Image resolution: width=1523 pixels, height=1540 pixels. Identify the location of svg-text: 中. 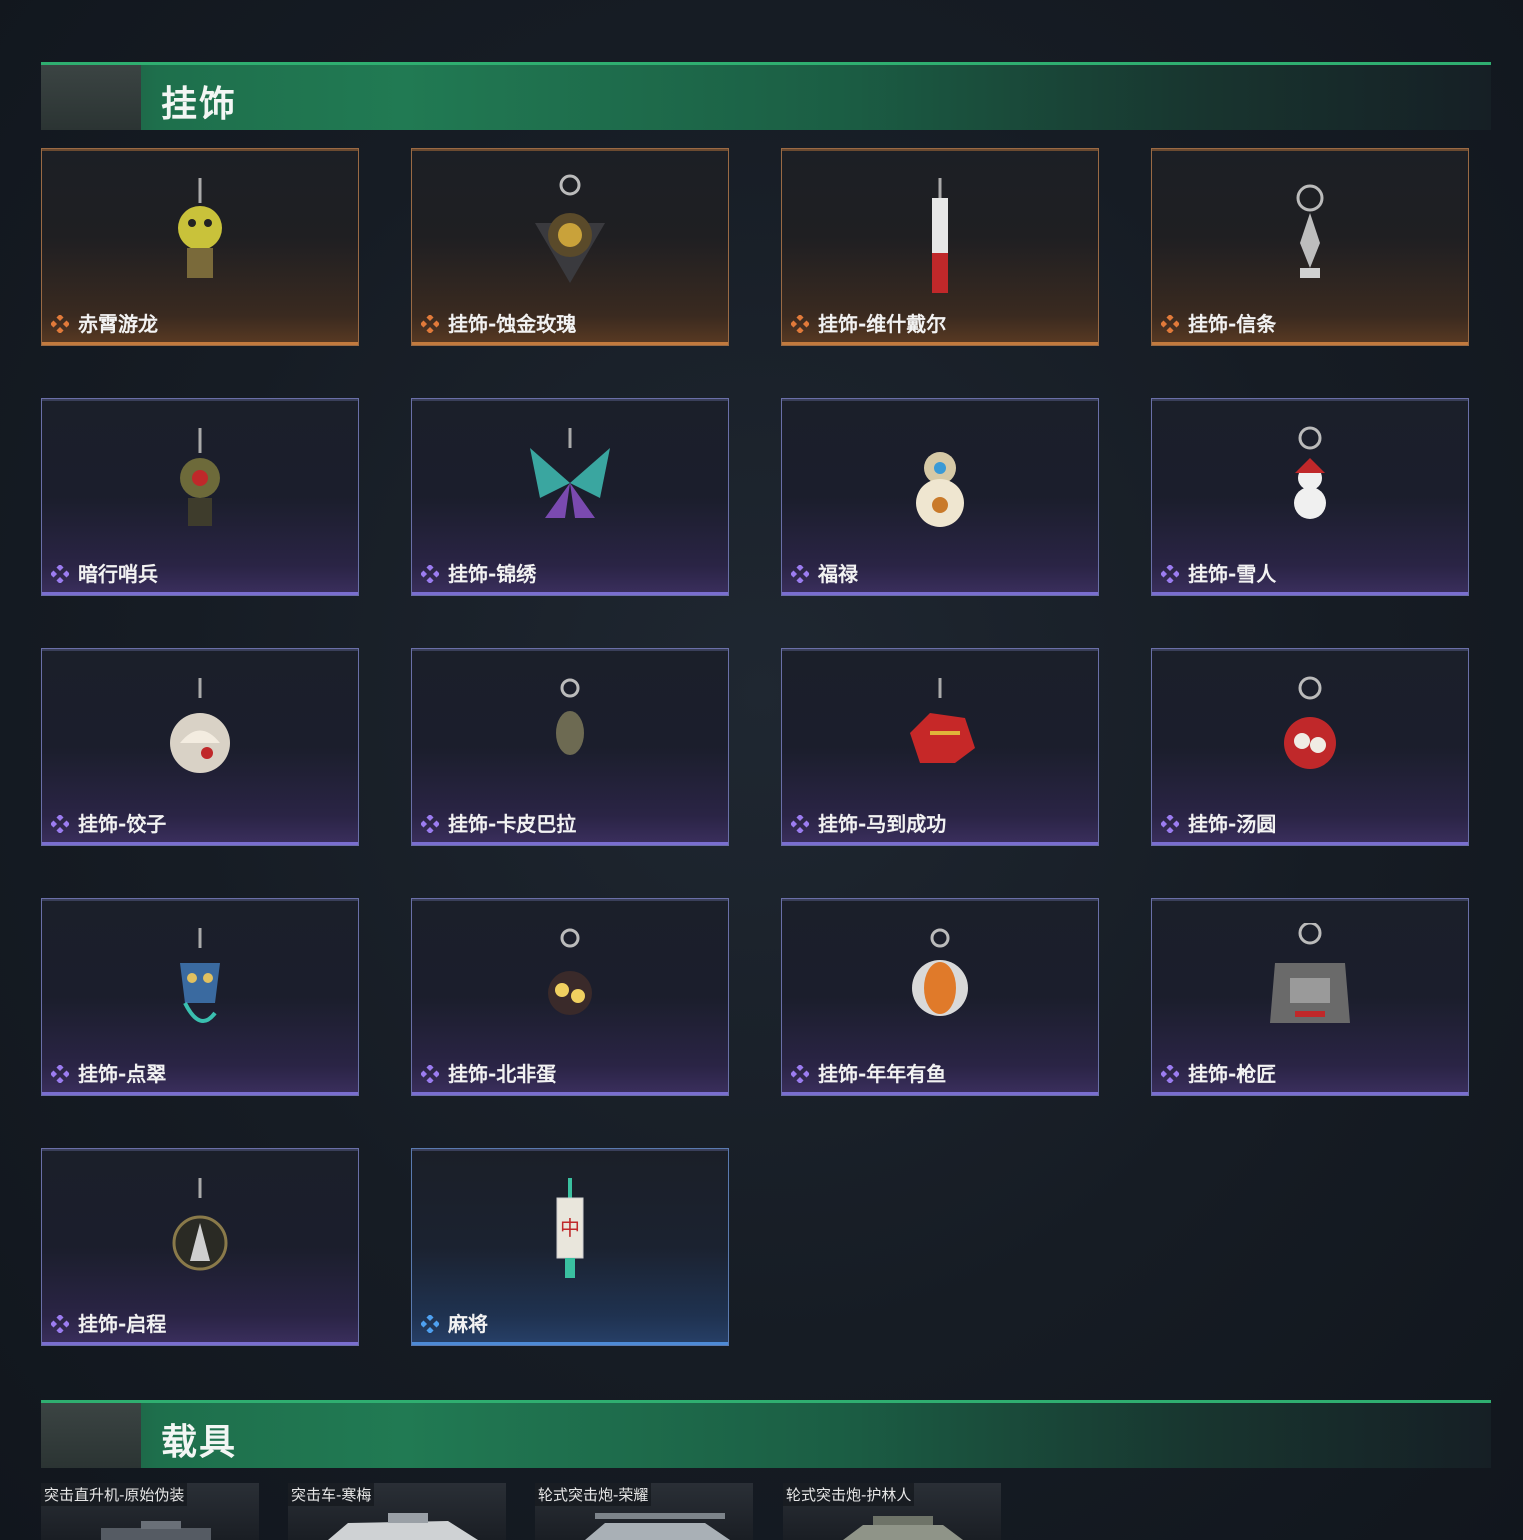
(570, 1228).